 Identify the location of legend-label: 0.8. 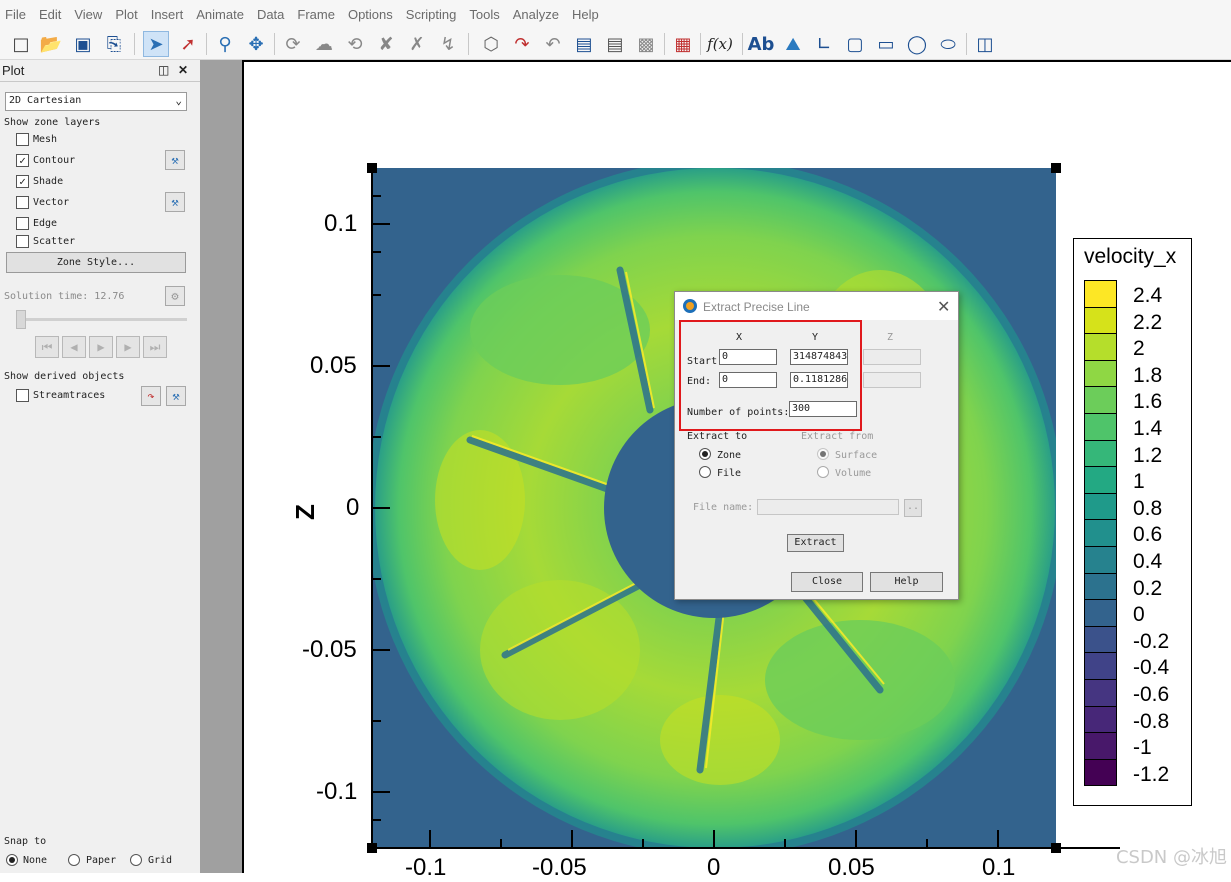
(1147, 509).